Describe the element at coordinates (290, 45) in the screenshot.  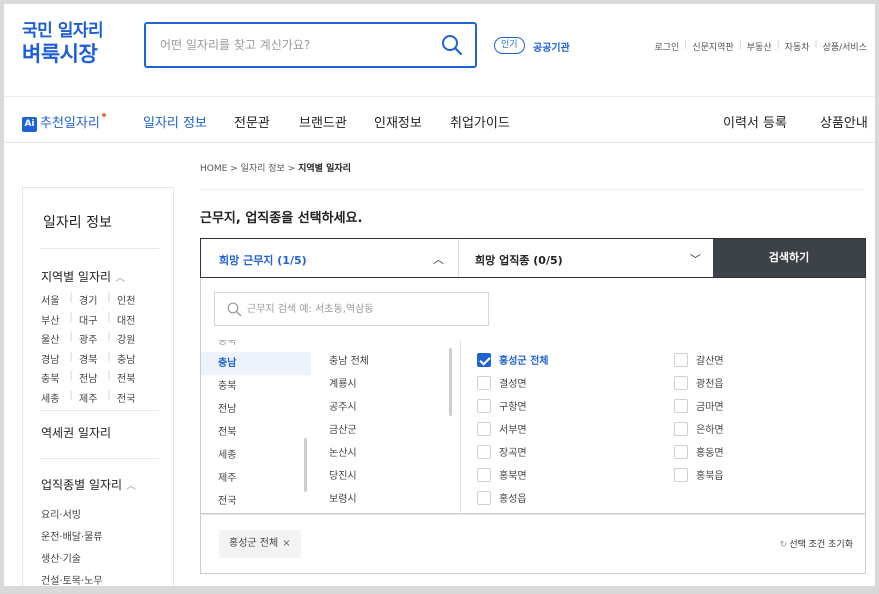
I see `search-input` at that location.